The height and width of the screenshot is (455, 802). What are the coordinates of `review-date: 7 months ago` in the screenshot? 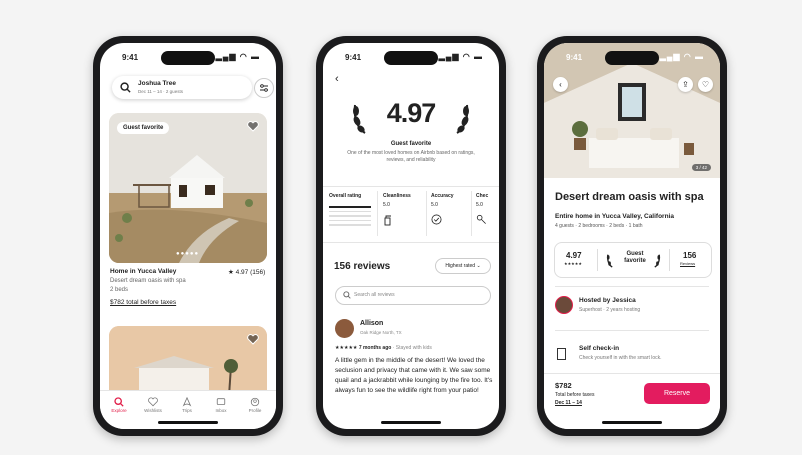 It's located at (375, 348).